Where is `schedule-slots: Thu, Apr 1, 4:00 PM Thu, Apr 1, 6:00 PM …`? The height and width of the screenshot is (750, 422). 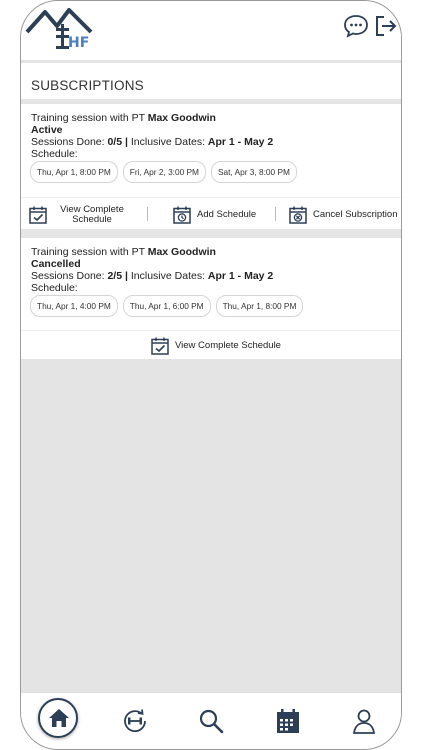
schedule-slots: Thu, Apr 1, 4:00 PM Thu, Apr 1, 6:00 PM … is located at coordinates (167, 306).